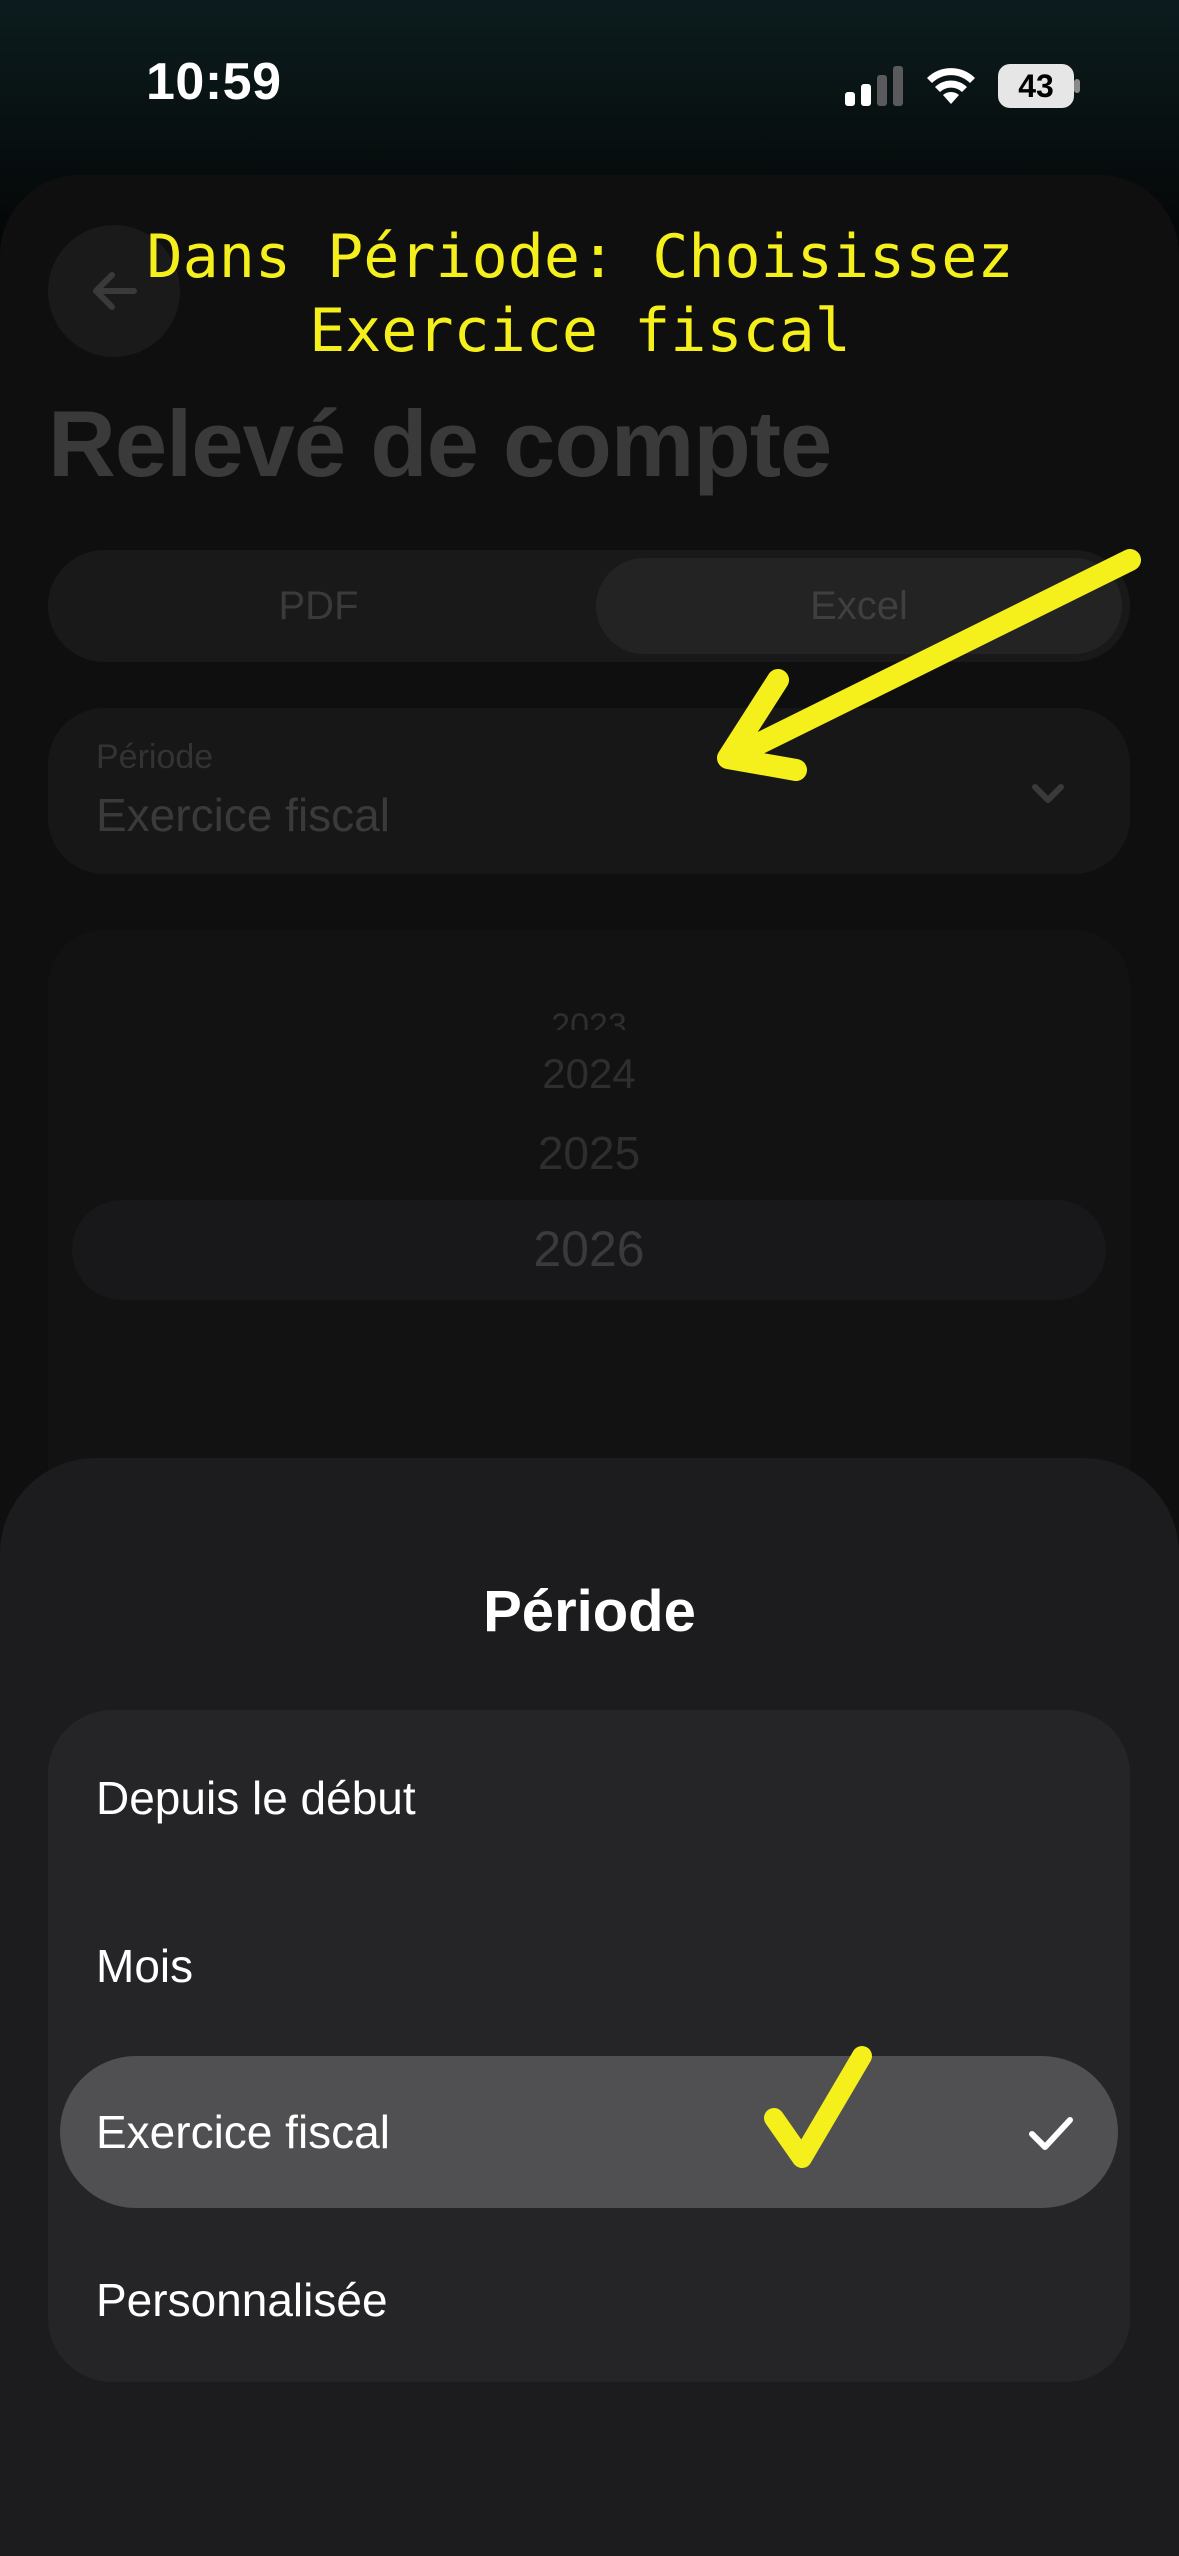 The height and width of the screenshot is (2556, 1179). What do you see at coordinates (145, 1966) in the screenshot?
I see `option-label: Mois` at bounding box center [145, 1966].